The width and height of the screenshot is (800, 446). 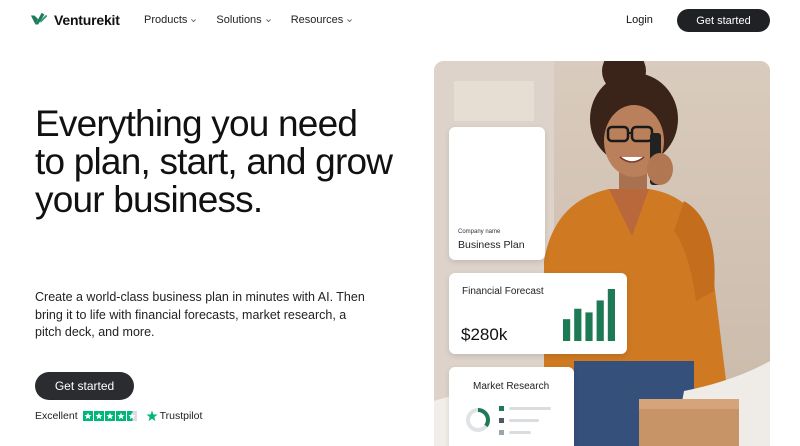 I want to click on business-plan-title: Business Plan, so click(x=491, y=245).